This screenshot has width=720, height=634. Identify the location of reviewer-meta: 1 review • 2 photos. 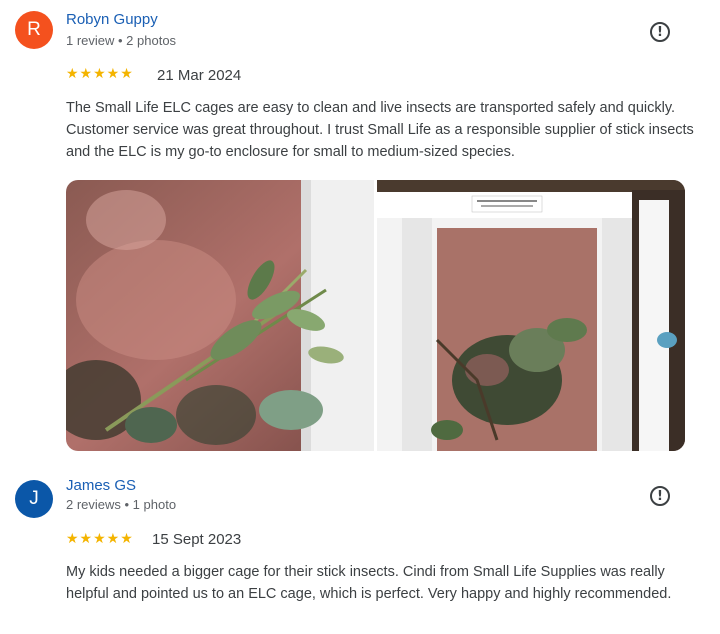
(121, 40).